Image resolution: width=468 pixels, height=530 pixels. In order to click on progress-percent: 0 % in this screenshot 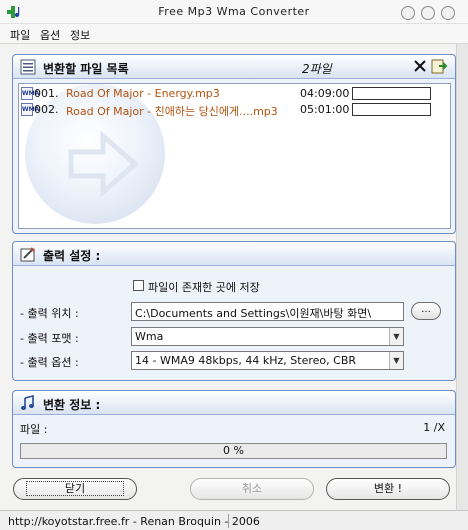, I will do `click(233, 450)`.